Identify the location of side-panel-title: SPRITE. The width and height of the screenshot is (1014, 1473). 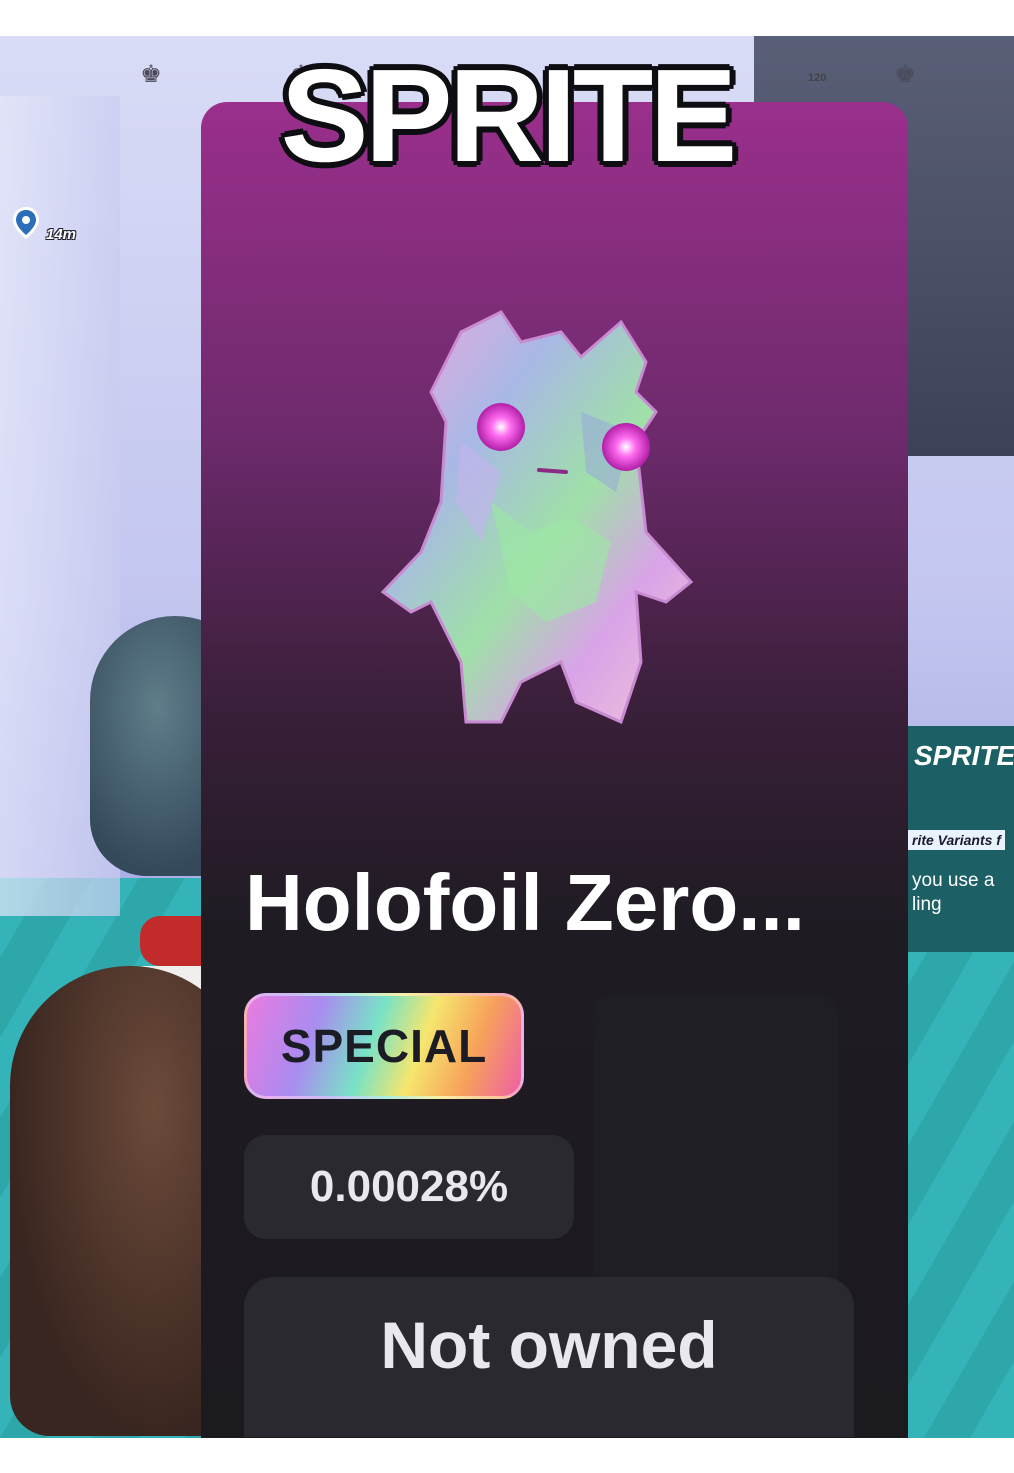
(964, 755).